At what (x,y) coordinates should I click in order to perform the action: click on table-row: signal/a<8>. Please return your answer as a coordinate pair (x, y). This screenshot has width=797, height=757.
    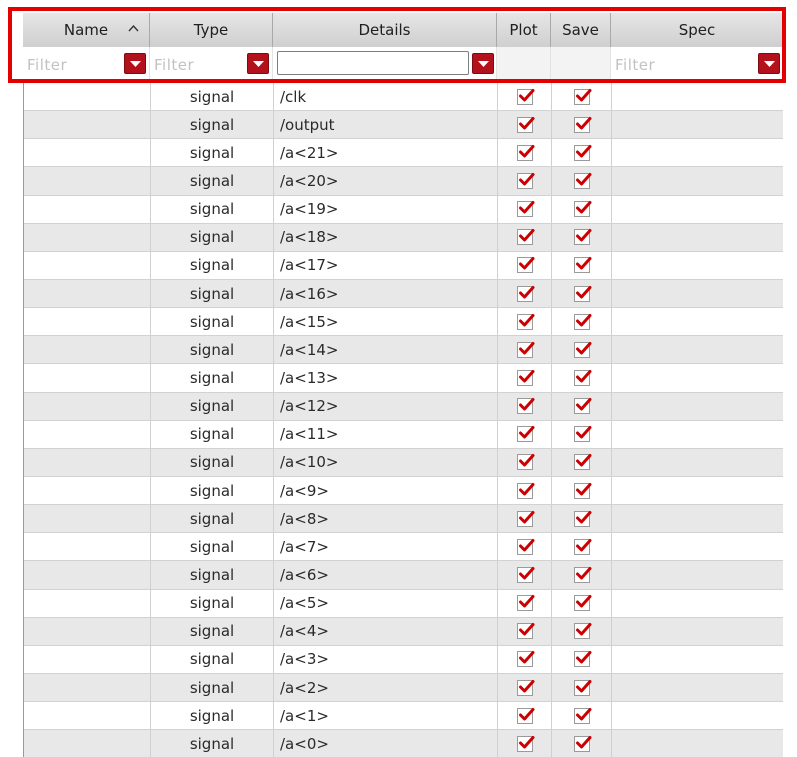
    Looking at the image, I should click on (403, 519).